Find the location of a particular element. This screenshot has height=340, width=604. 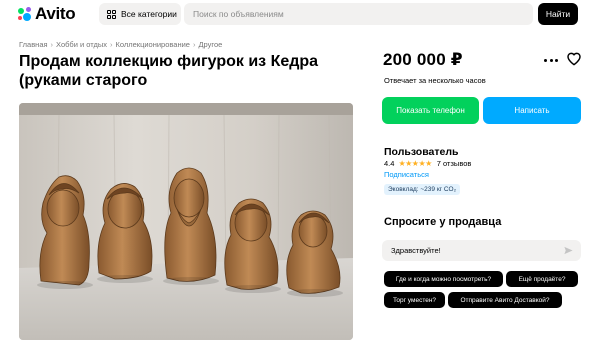

seller-rating: 4.4 ★★★★★ 7 отзывов is located at coordinates (427, 163).